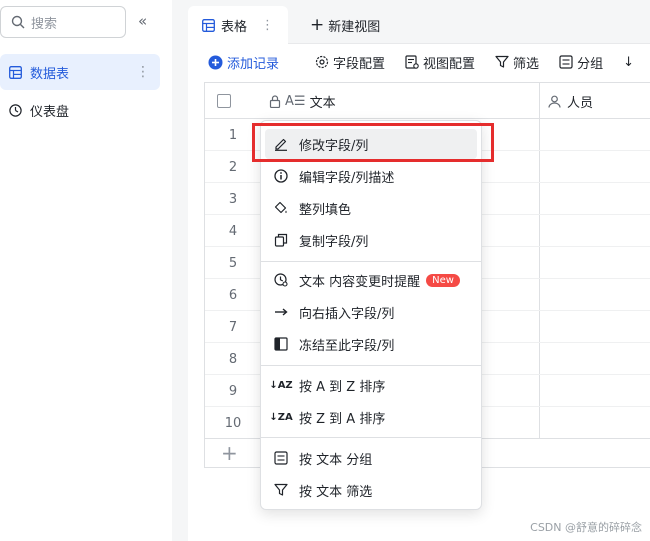 The height and width of the screenshot is (541, 650). I want to click on menu-item-label: 整列填色, so click(325, 210).